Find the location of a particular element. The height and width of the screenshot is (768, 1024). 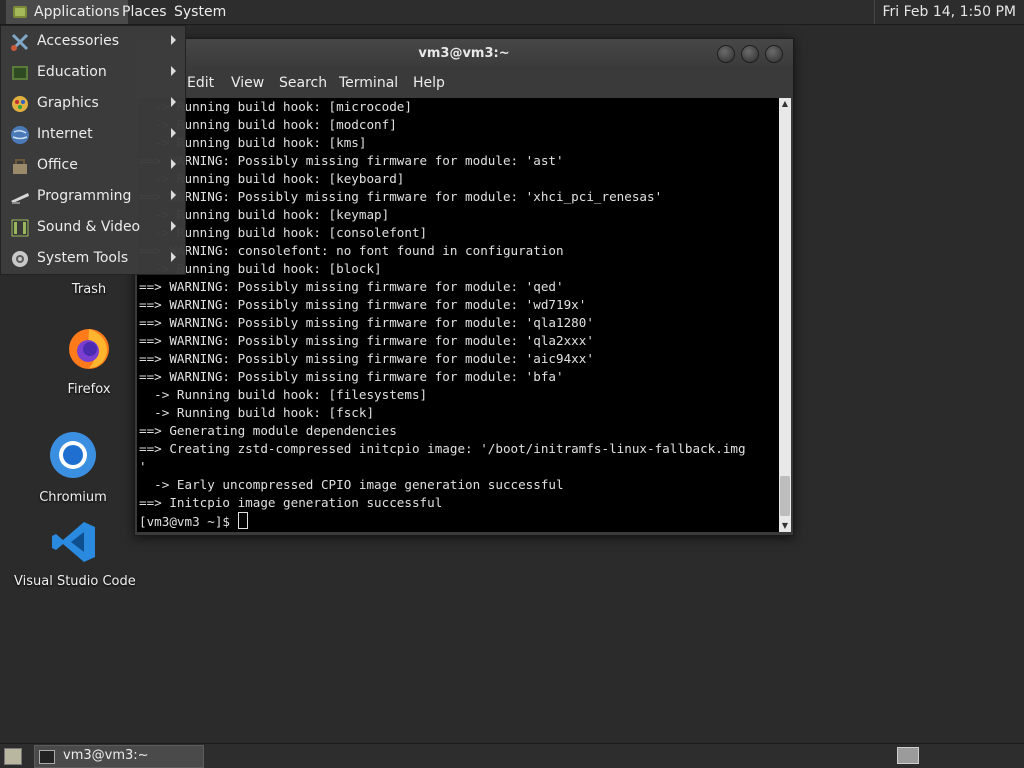

scroll-thumb is located at coordinates (785, 496).